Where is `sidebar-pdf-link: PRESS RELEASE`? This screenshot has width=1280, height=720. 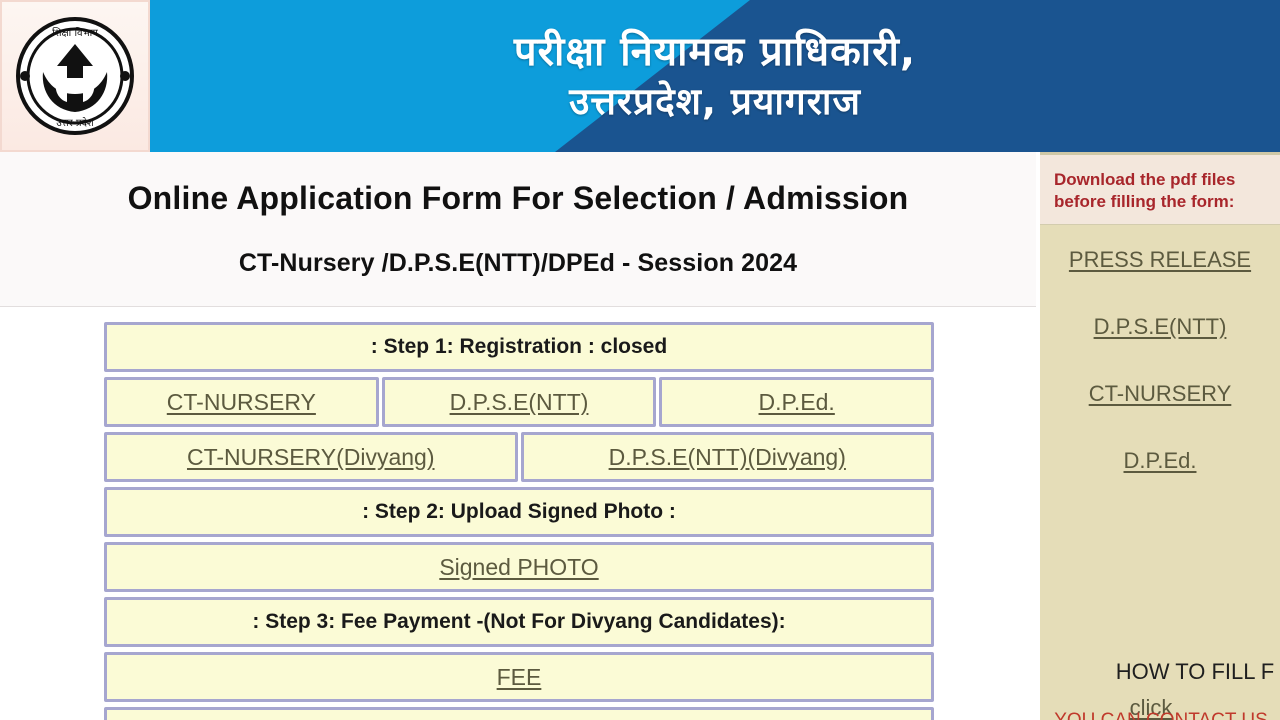 sidebar-pdf-link: PRESS RELEASE is located at coordinates (1160, 260).